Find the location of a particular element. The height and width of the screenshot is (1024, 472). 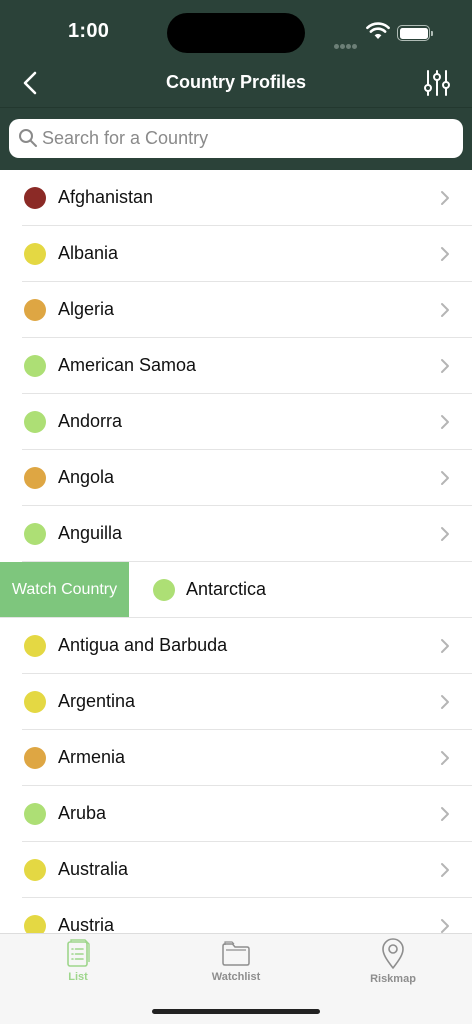

country-row: Anguilla is located at coordinates (236, 534).